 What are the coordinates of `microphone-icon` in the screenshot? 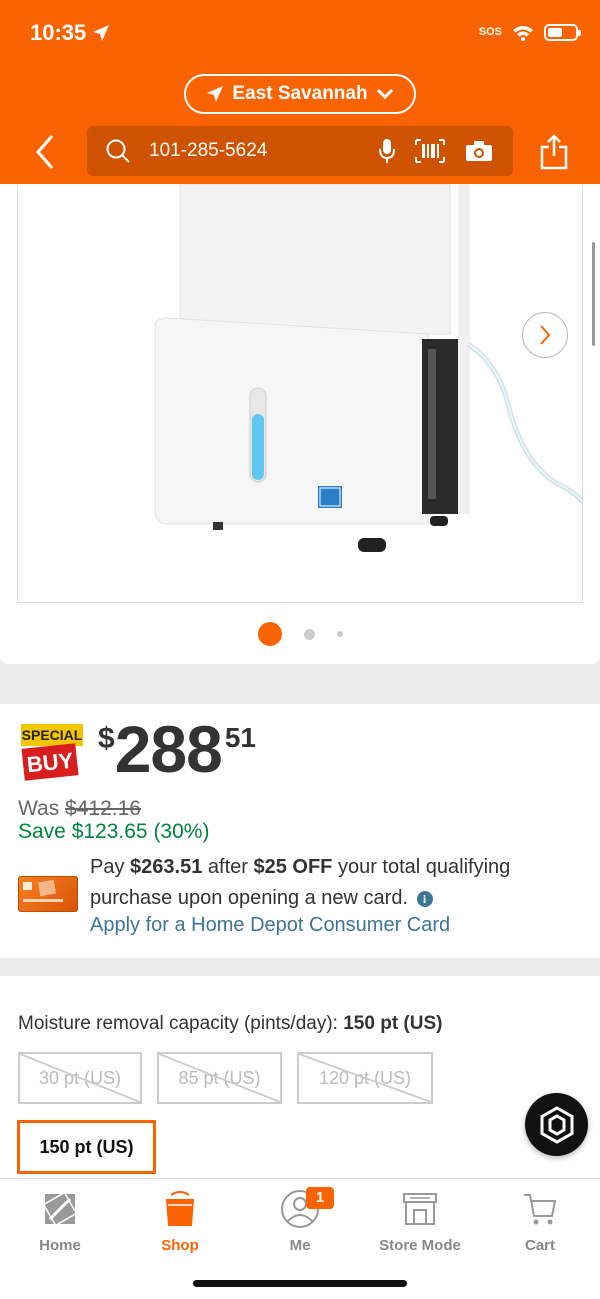 It's located at (387, 151).